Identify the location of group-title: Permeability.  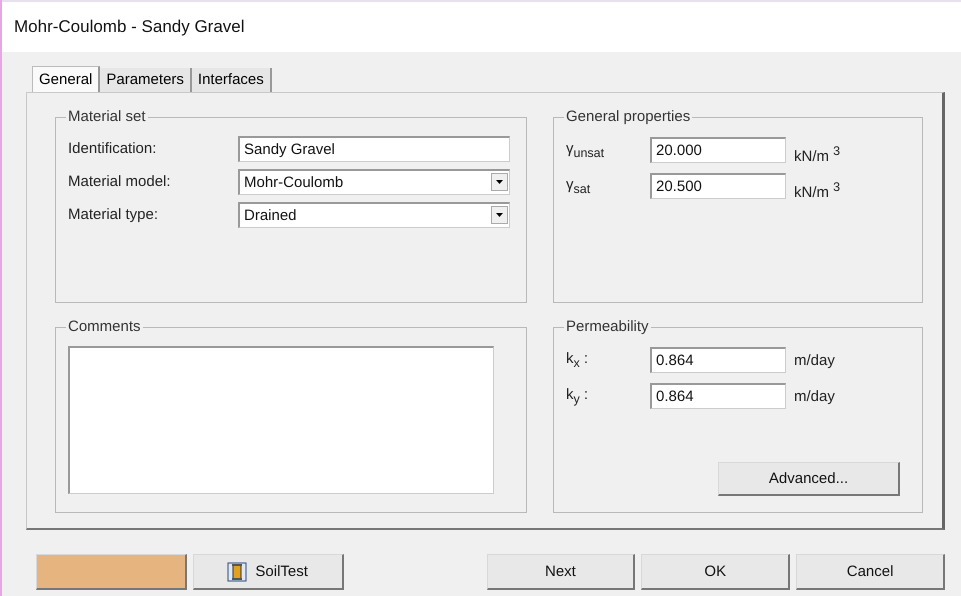
(607, 326).